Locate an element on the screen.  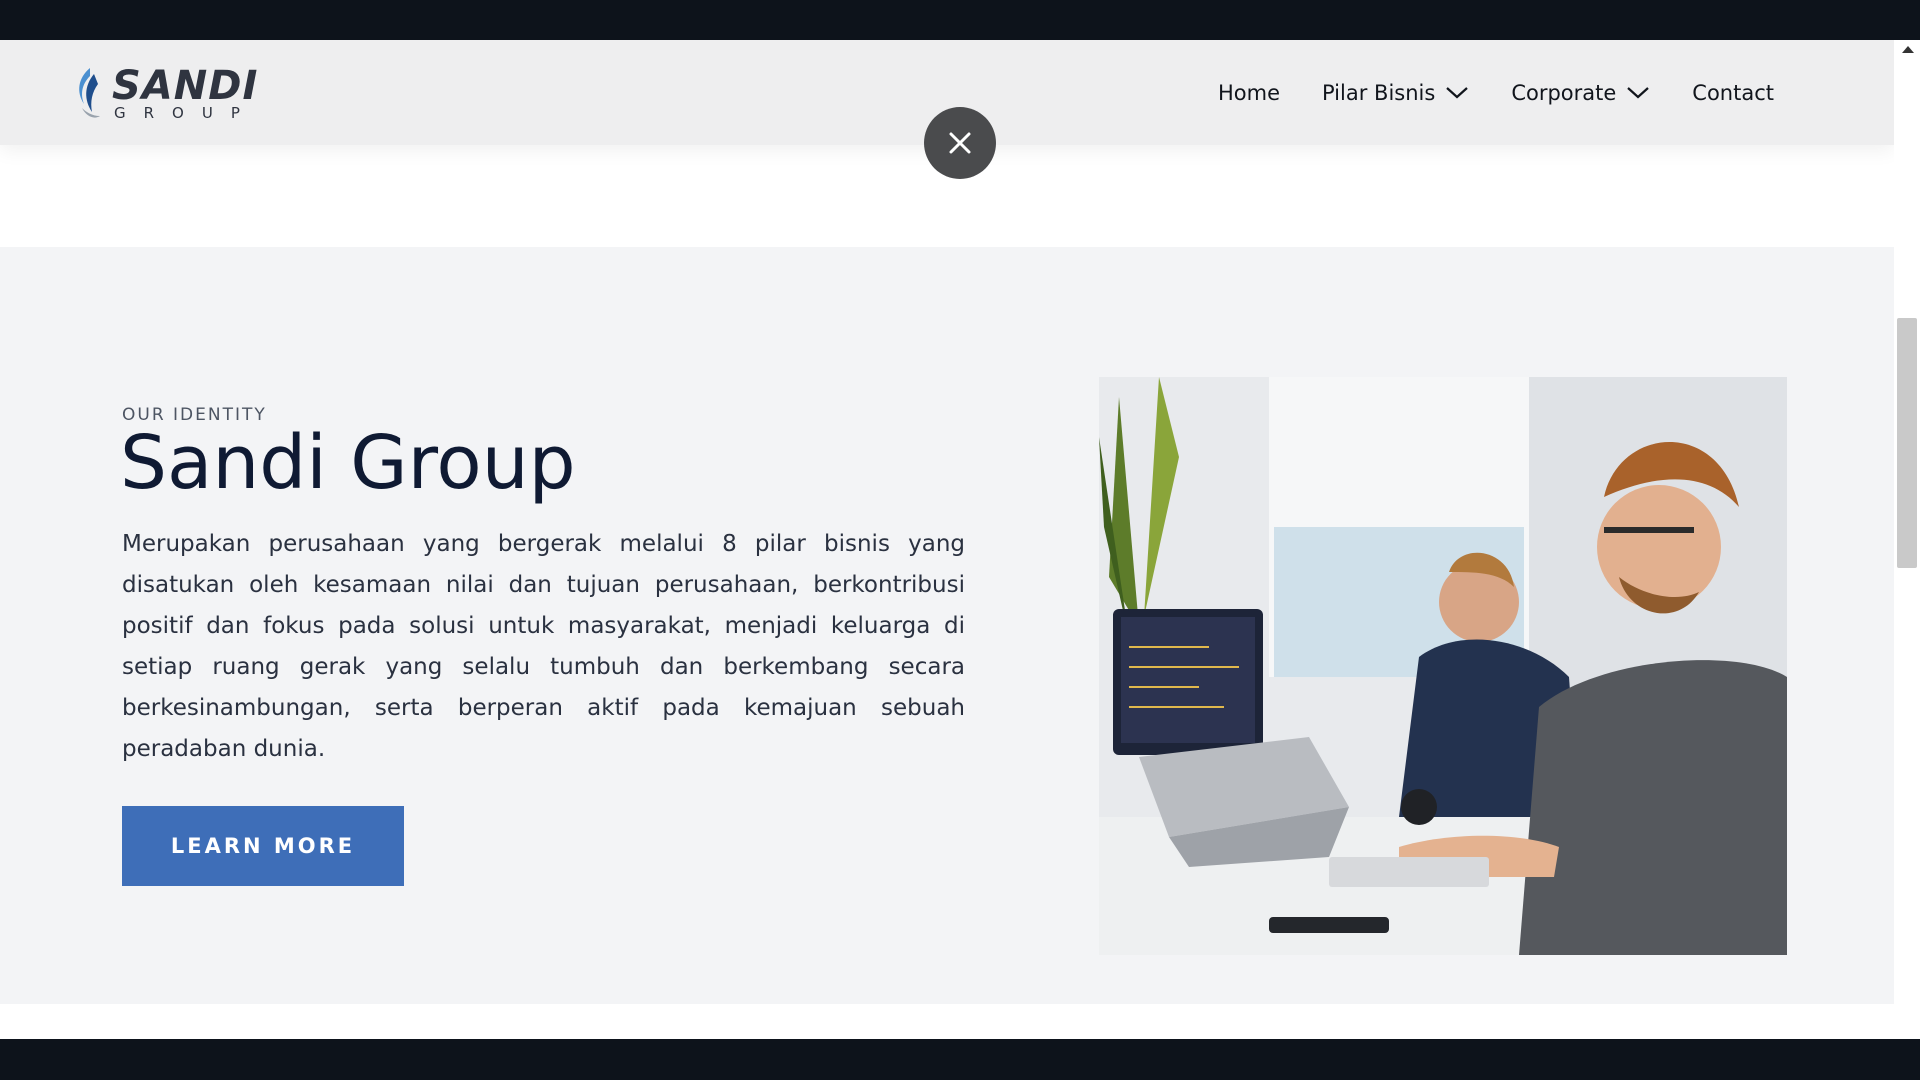
close-icon is located at coordinates (960, 143).